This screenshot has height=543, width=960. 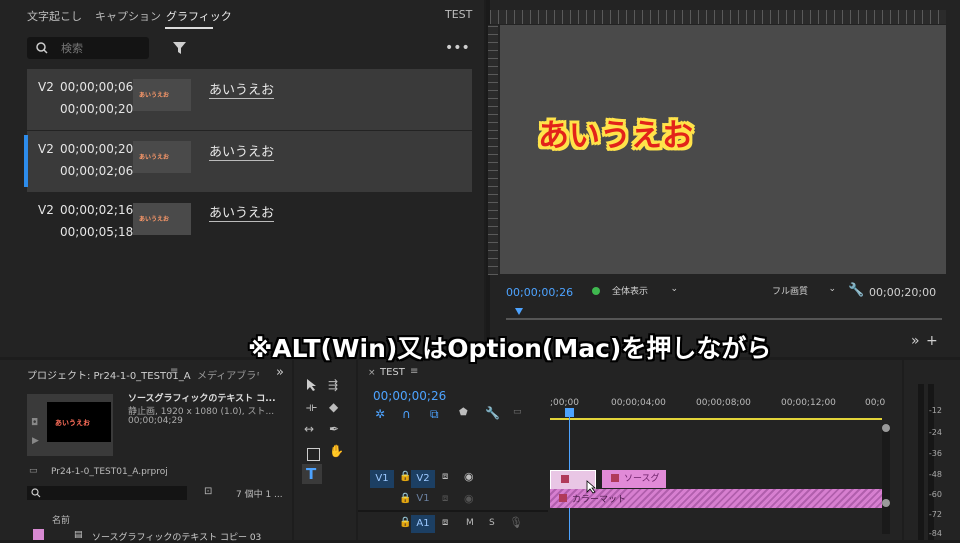 What do you see at coordinates (516, 522) in the screenshot?
I see `mic-icon: 🎙` at bounding box center [516, 522].